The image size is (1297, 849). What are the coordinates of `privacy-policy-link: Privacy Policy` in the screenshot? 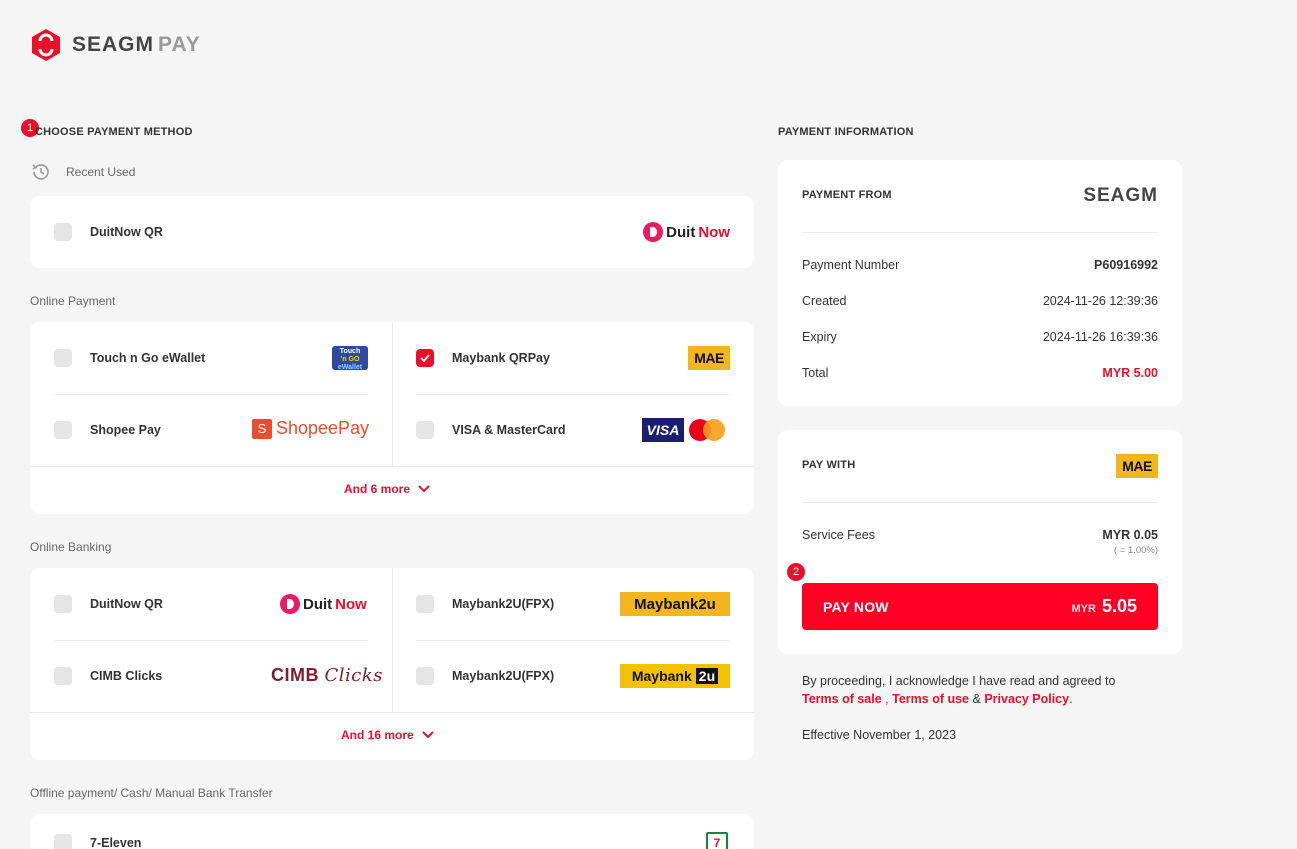 It's located at (1026, 699).